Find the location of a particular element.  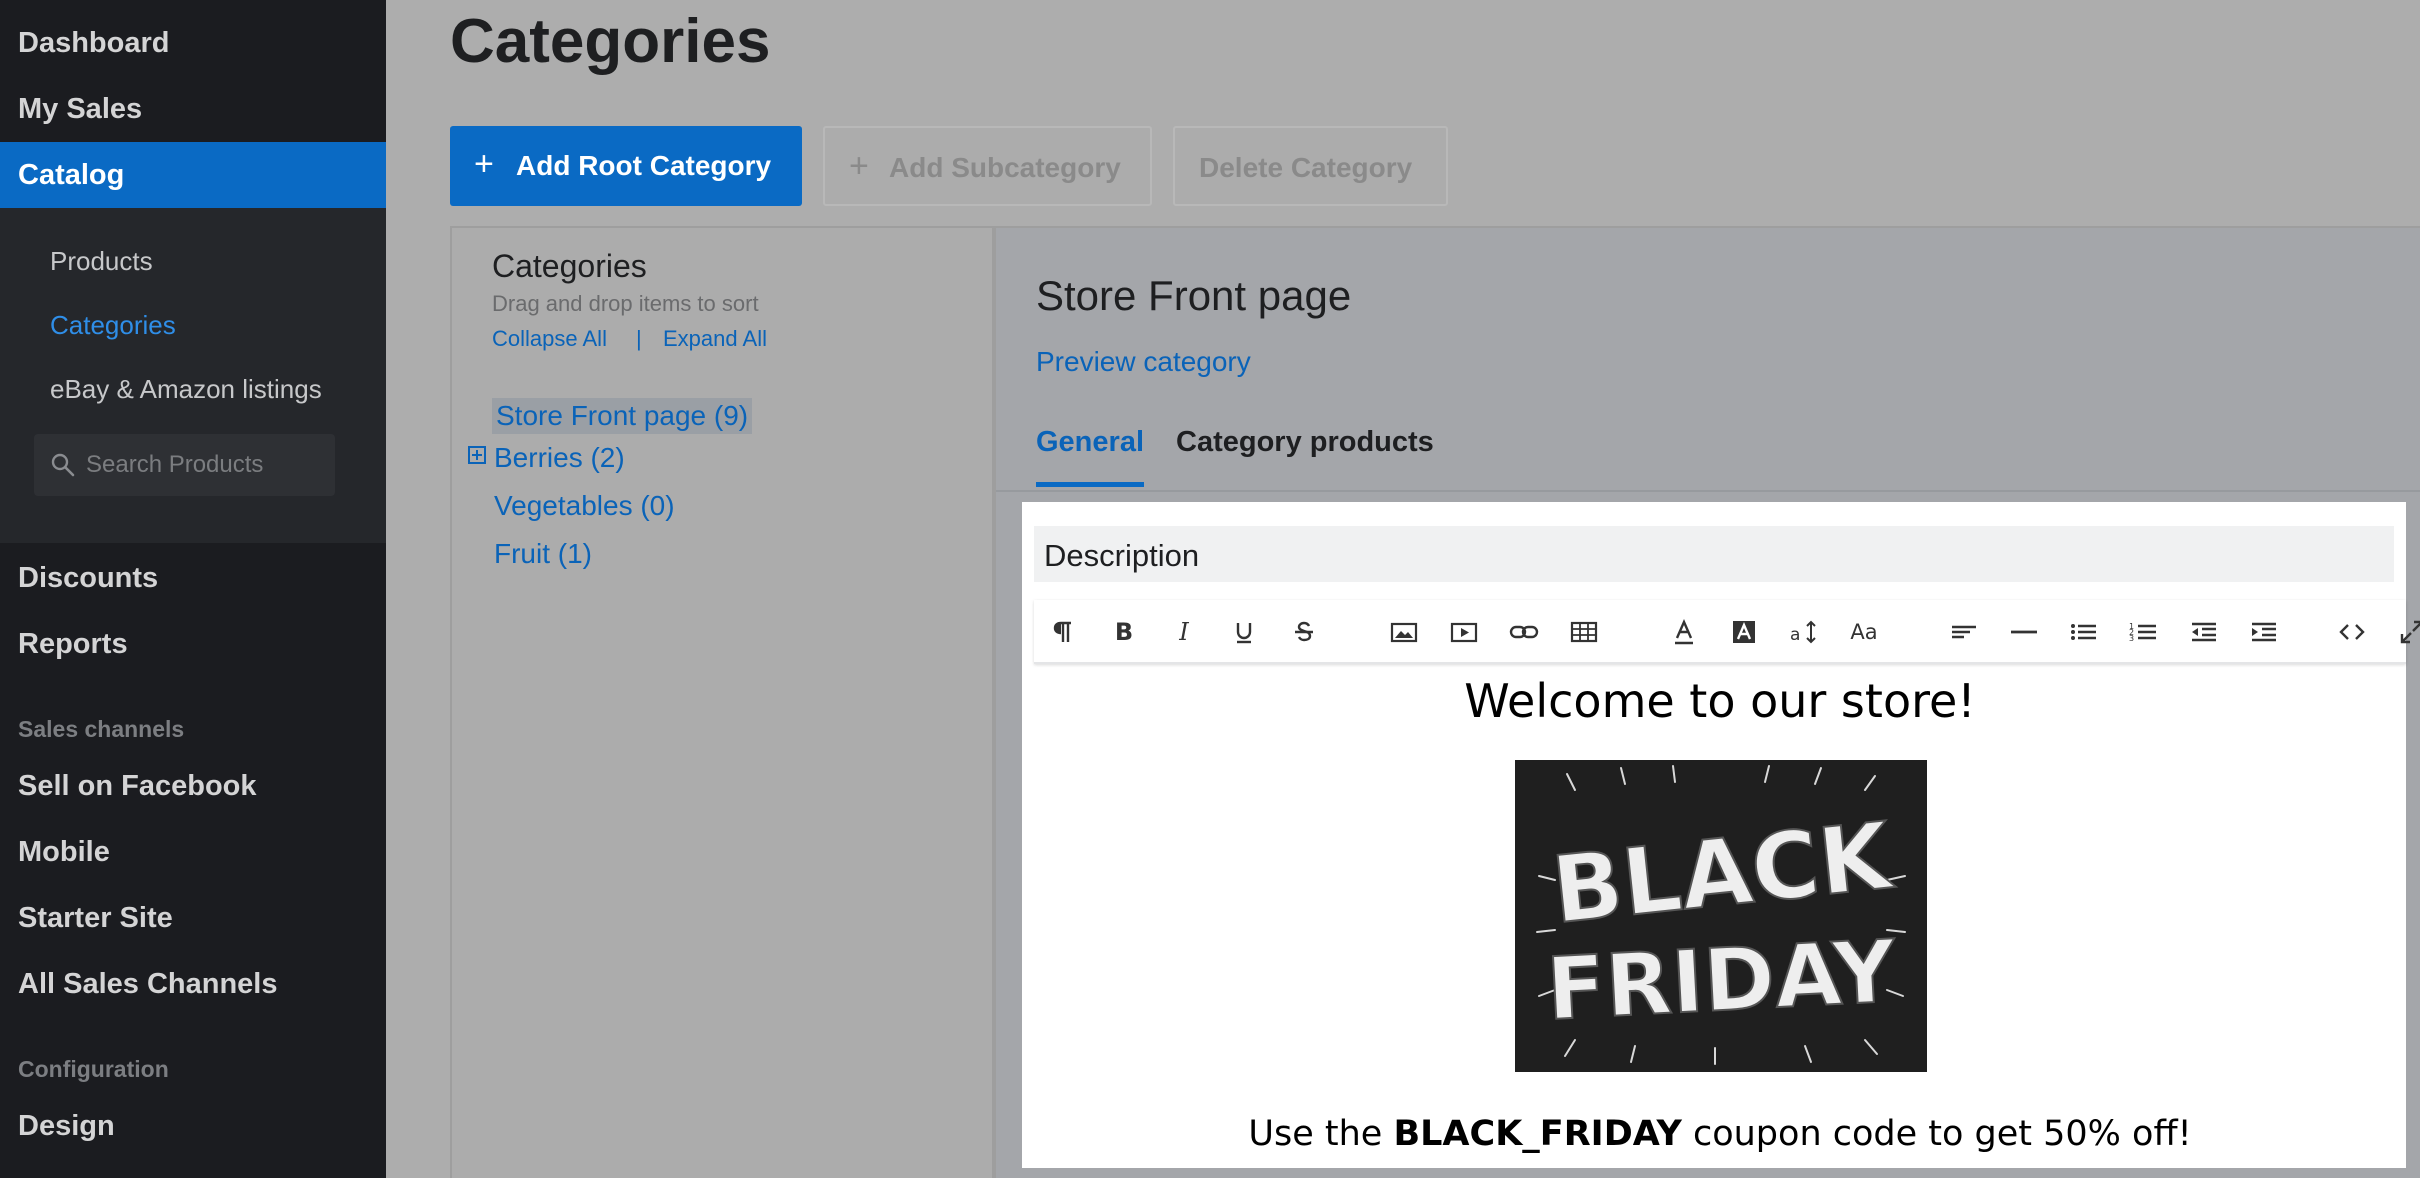

outdent-icon is located at coordinates (2204, 632).